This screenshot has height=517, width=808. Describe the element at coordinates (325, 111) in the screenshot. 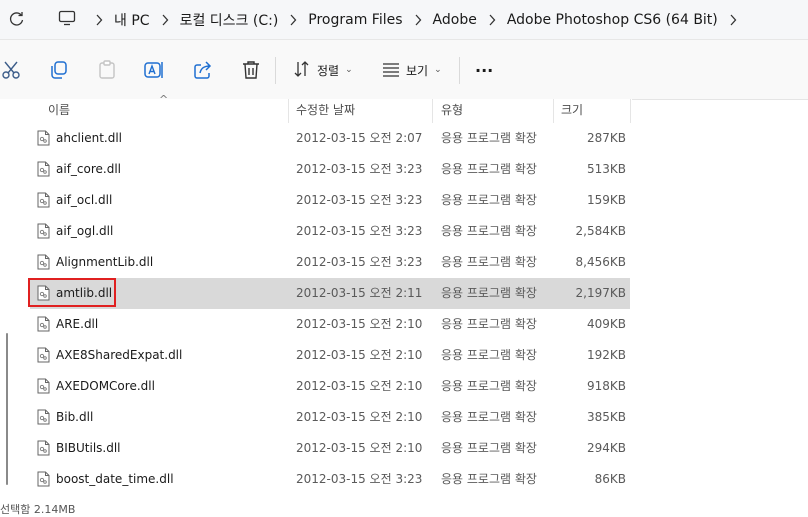

I see `column-modified: 수정한 날짜` at that location.